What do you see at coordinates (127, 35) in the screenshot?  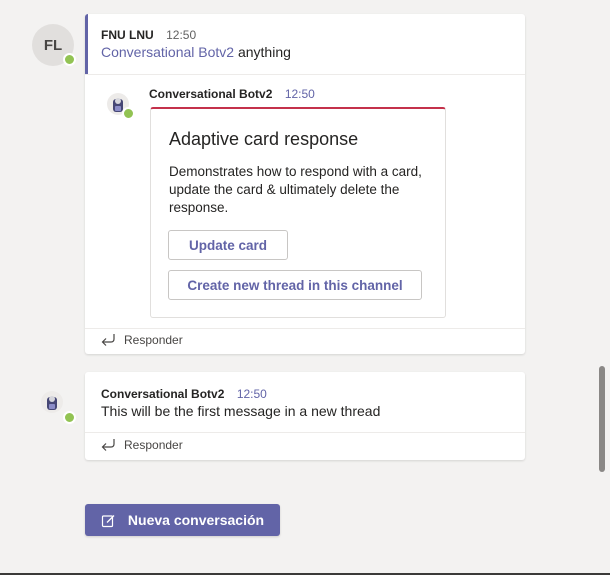 I see `author-name: FNU LNU` at bounding box center [127, 35].